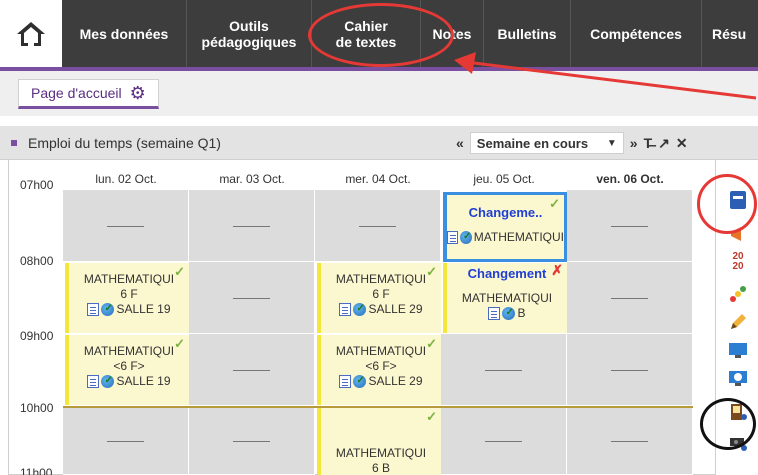 The height and width of the screenshot is (475, 758). I want to click on time-label: 09h00, so click(37, 336).